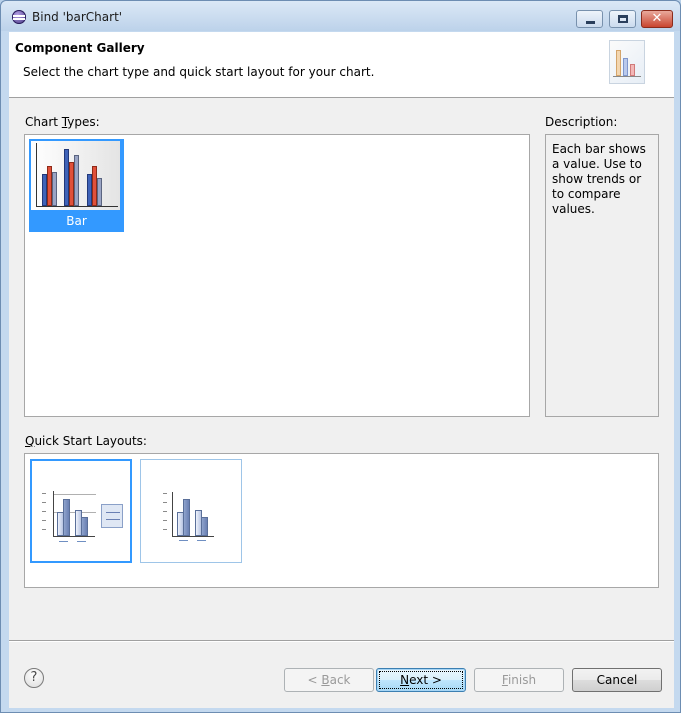 Image resolution: width=681 pixels, height=713 pixels. Describe the element at coordinates (590, 22) in the screenshot. I see `minimize-icon` at that location.